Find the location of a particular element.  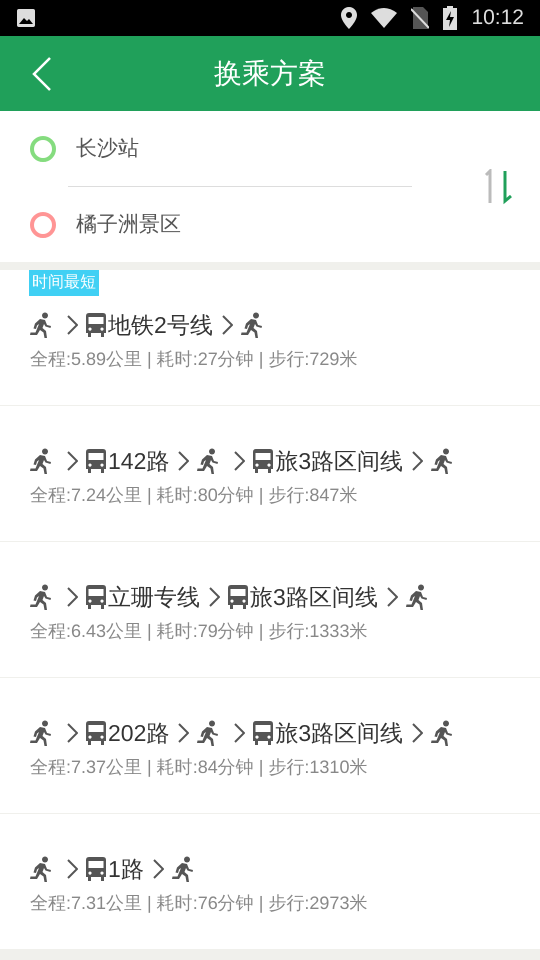

route-item: 立珊专线 旅3路区间线 全程:6.43公里 | 耗时:79分钟 | 步行:1333米 is located at coordinates (270, 609).